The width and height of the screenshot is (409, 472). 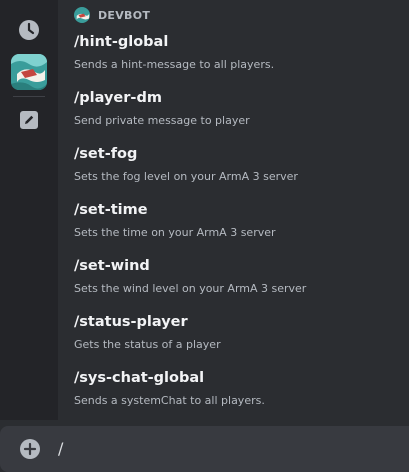 I want to click on bot-avatar-small-icon, so click(x=82, y=15).